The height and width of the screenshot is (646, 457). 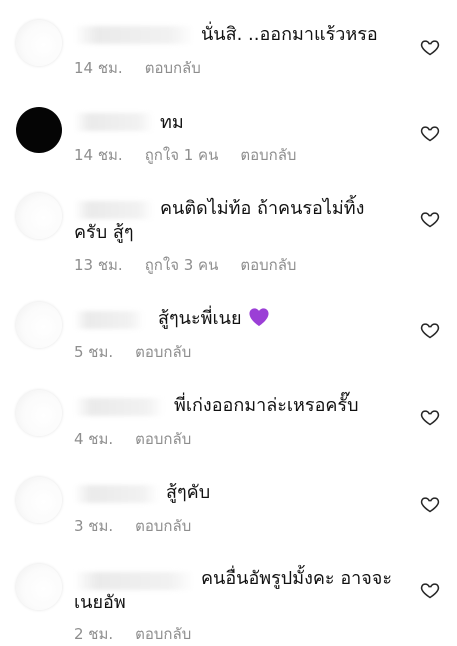 I want to click on likes-count: ถูกใจ 1 คน, so click(x=182, y=155).